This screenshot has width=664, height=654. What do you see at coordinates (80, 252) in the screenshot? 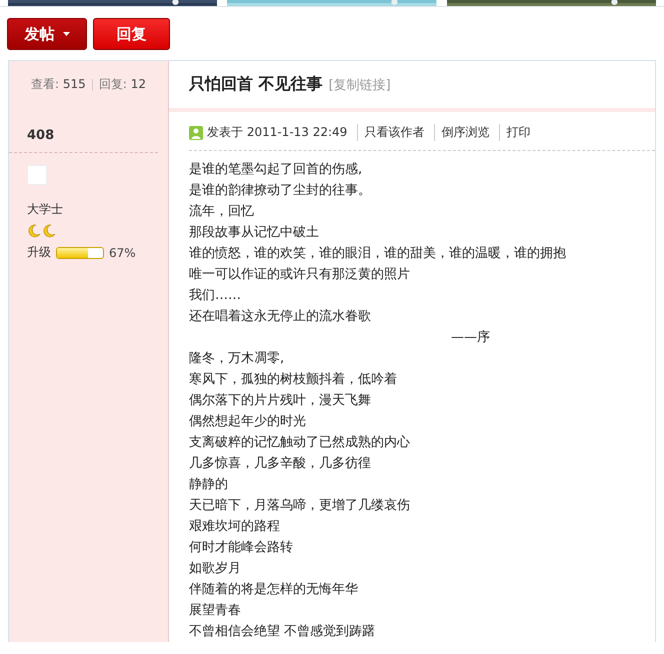
I see `level-bar` at bounding box center [80, 252].